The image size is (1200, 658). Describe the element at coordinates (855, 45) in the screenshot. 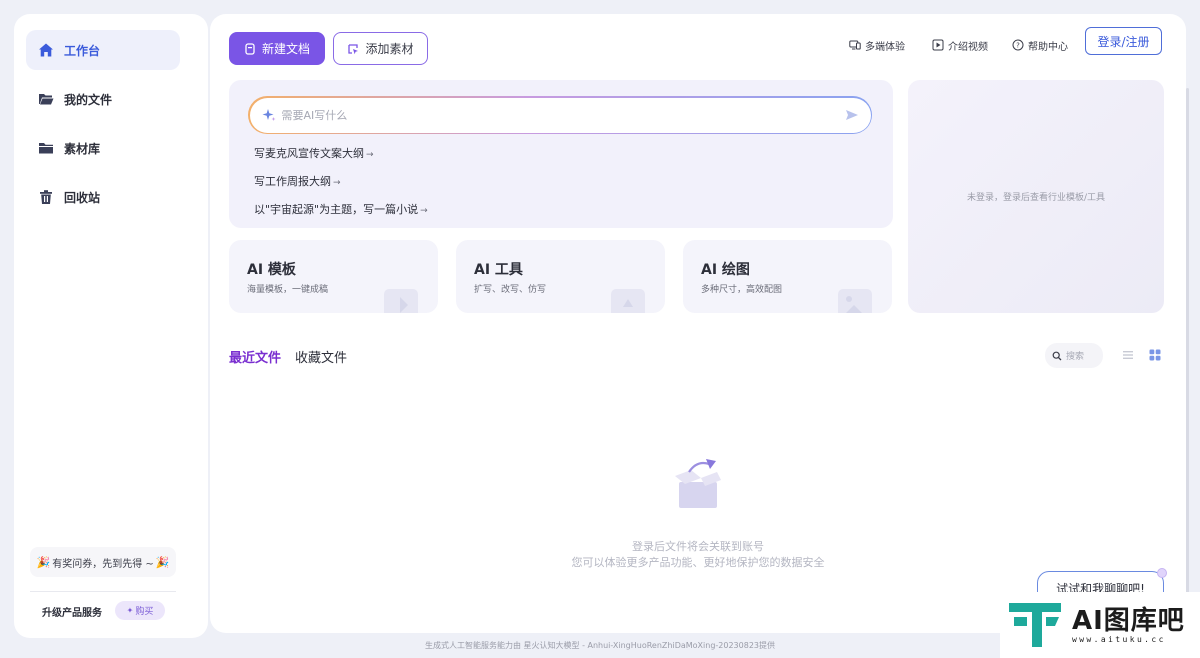

I see `devices-icon` at that location.